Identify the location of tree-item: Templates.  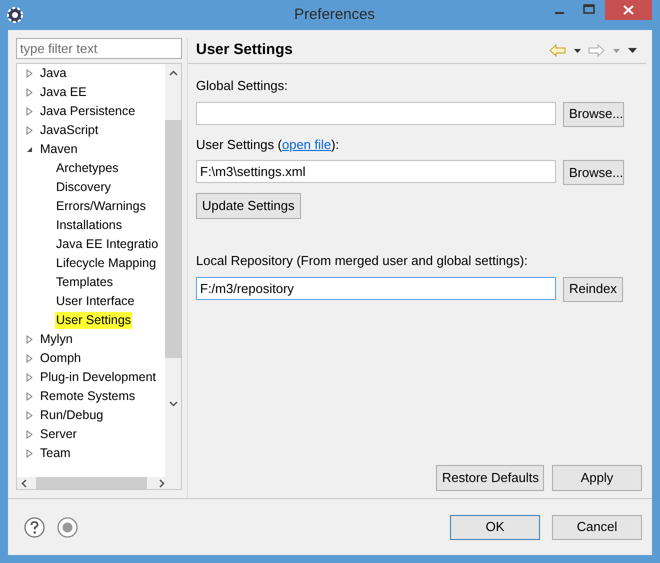
(84, 282).